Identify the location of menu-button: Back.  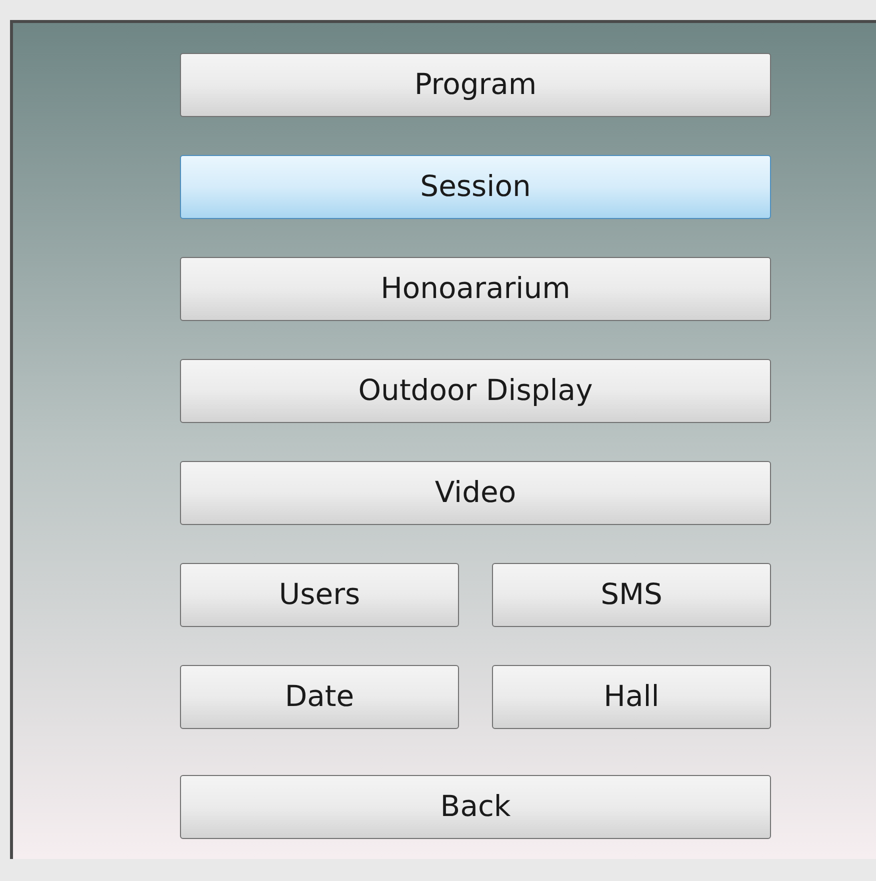
(475, 807).